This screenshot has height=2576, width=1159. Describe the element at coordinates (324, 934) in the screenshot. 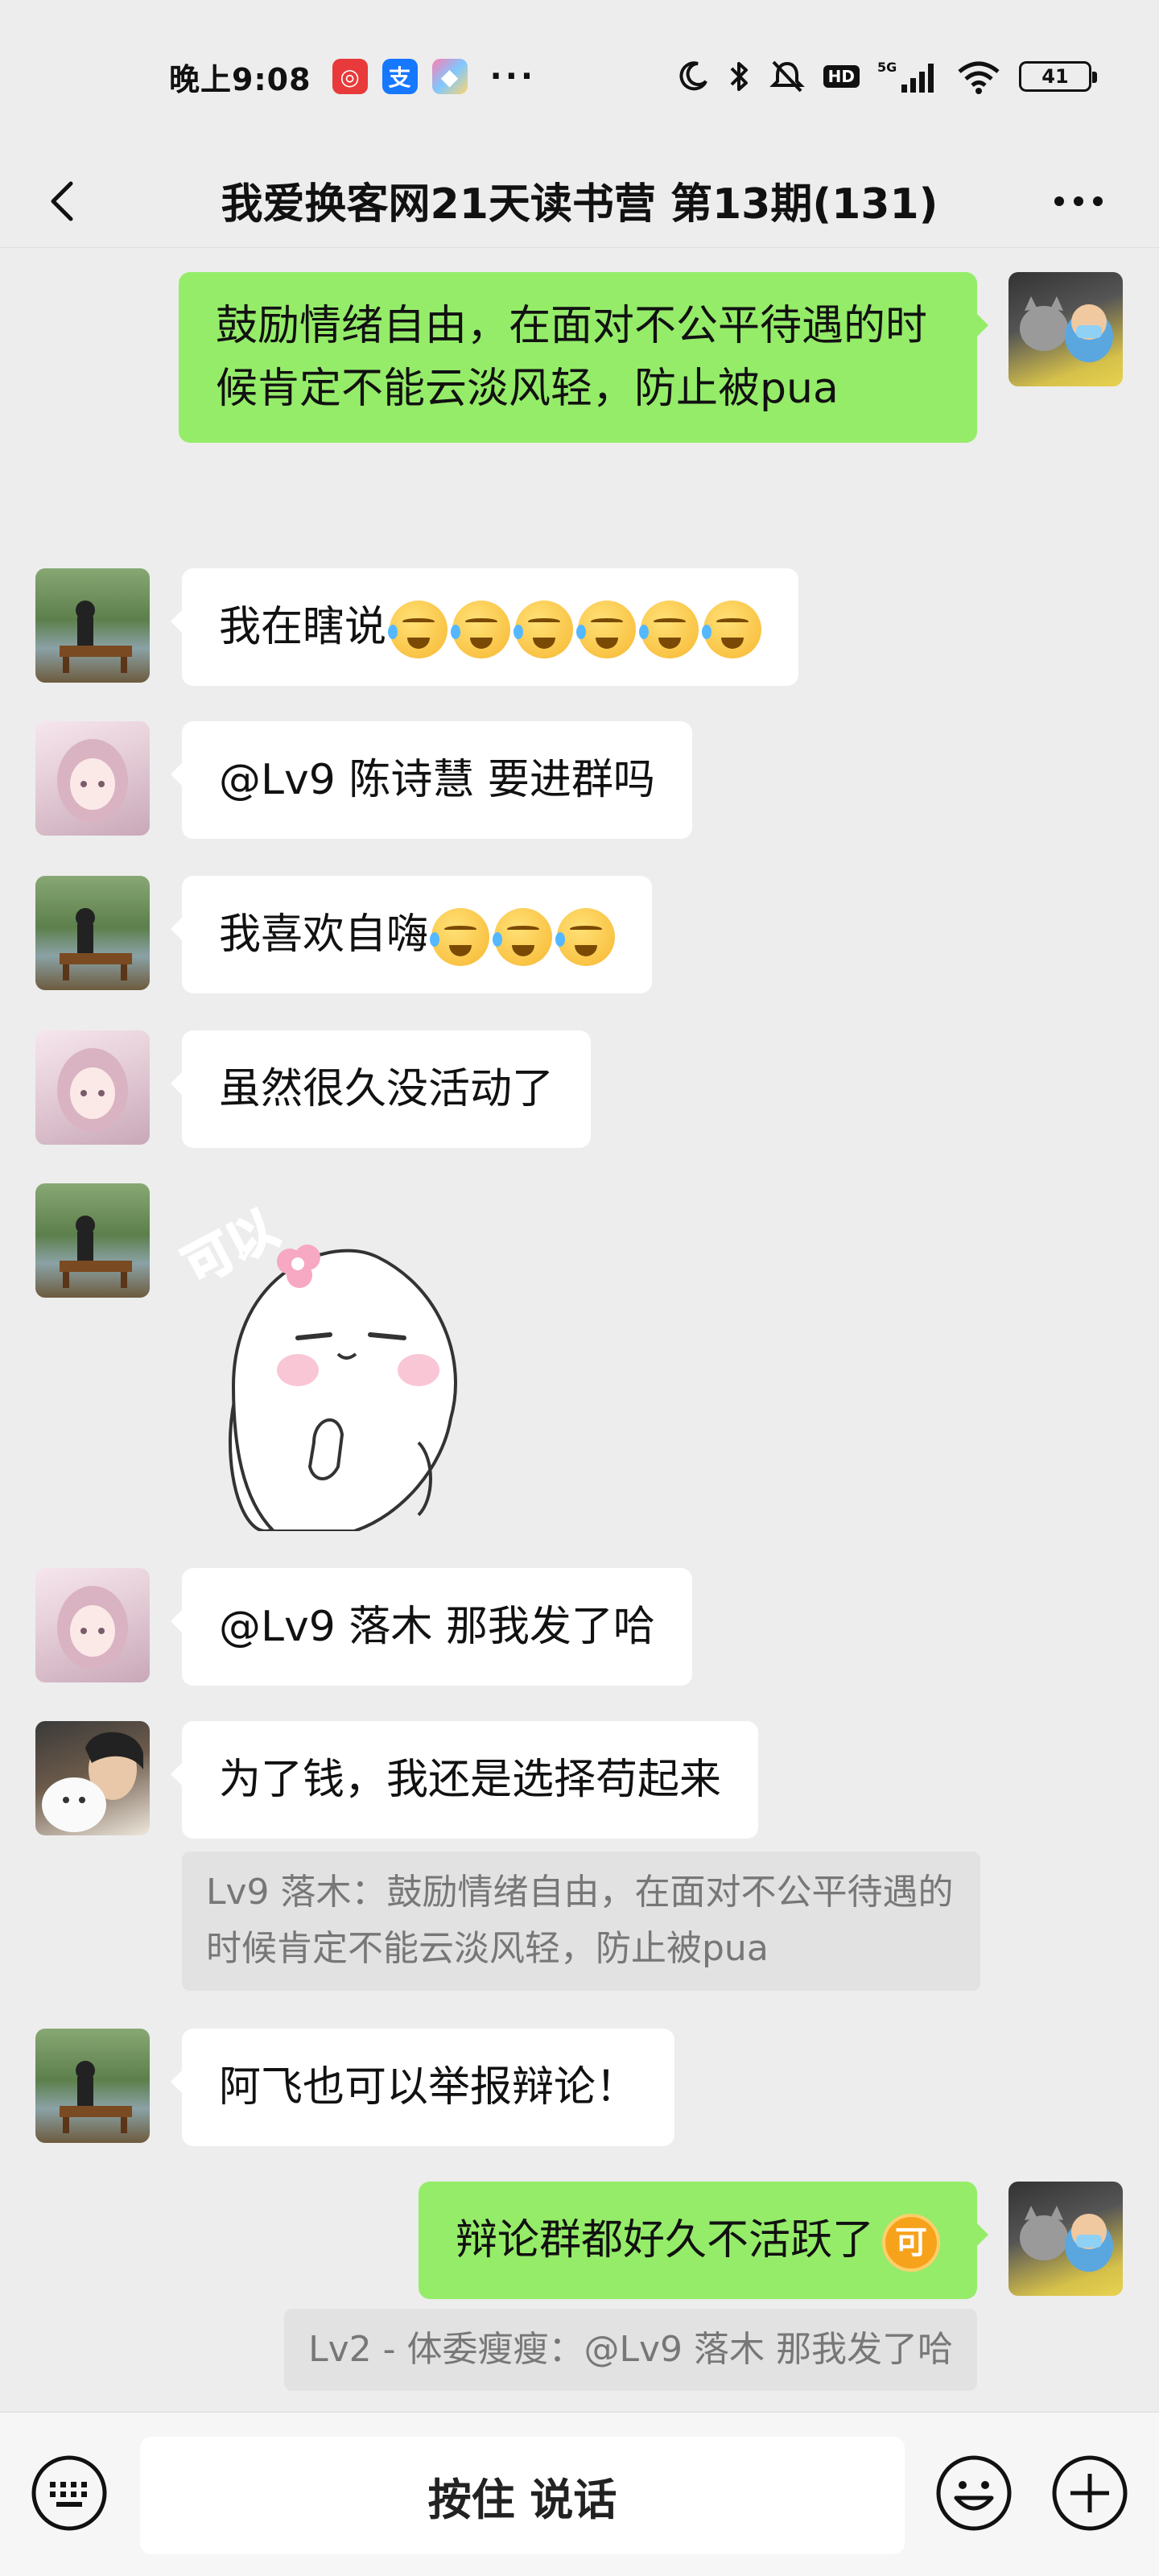

I see `message-text: 我喜欢自嗨` at that location.